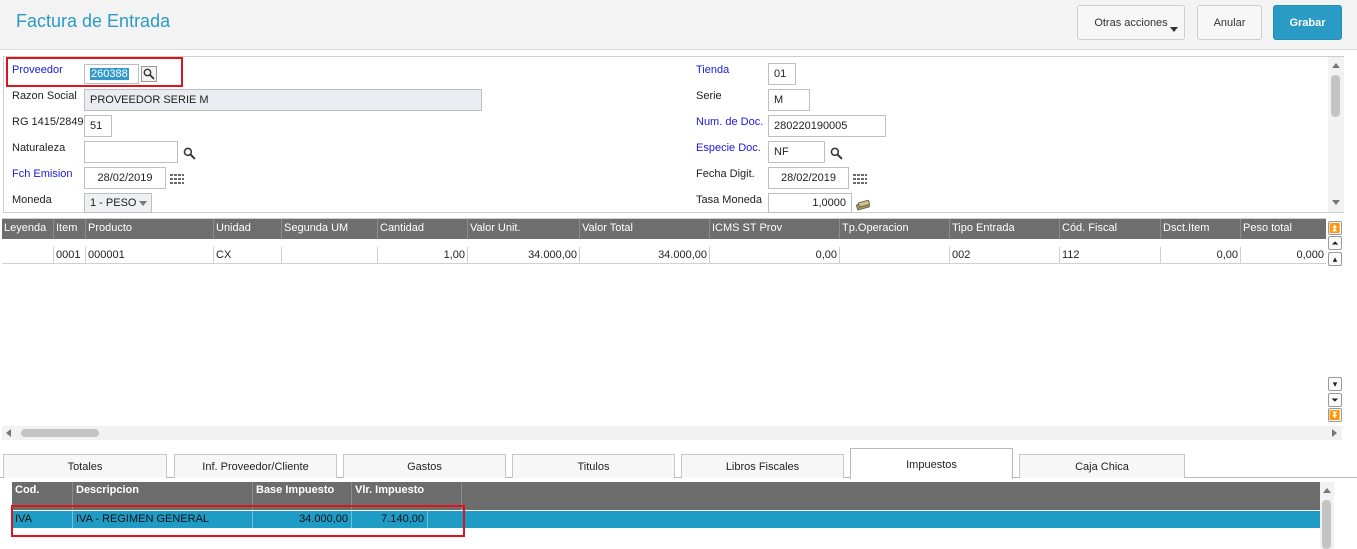  I want to click on page-title: Factura de Entrada, so click(93, 21).